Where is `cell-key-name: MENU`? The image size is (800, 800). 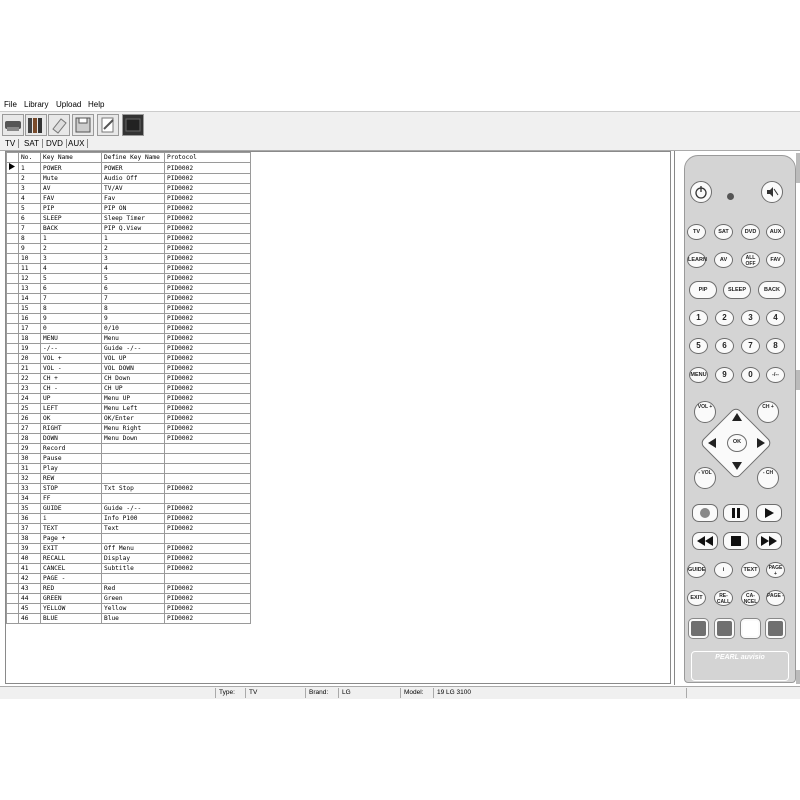 cell-key-name: MENU is located at coordinates (71, 338).